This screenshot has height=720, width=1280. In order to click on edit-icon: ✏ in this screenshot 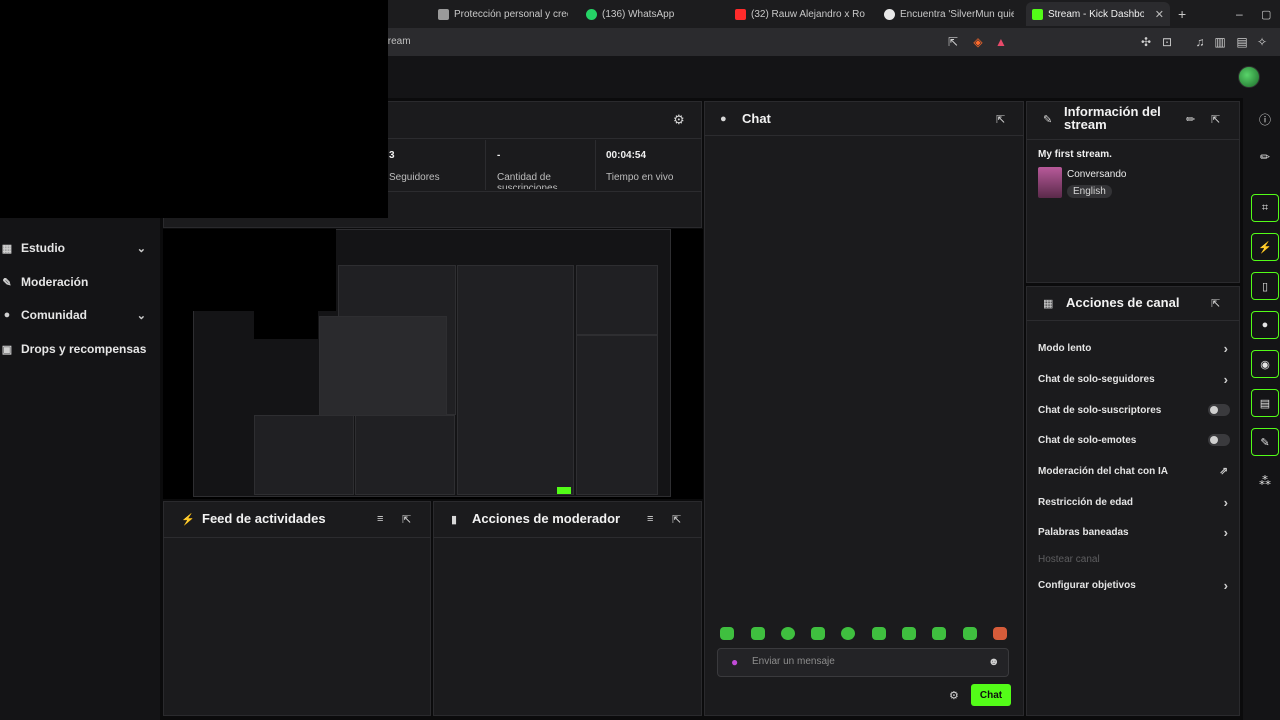, I will do `click(1190, 119)`.